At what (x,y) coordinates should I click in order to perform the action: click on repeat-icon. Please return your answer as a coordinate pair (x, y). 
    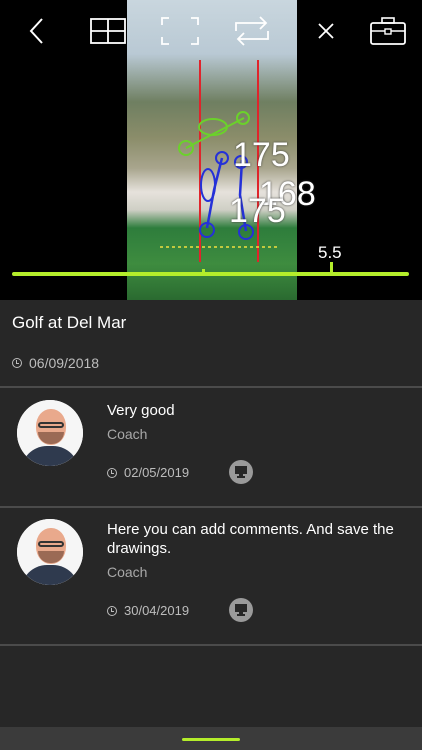
    Looking at the image, I should click on (252, 31).